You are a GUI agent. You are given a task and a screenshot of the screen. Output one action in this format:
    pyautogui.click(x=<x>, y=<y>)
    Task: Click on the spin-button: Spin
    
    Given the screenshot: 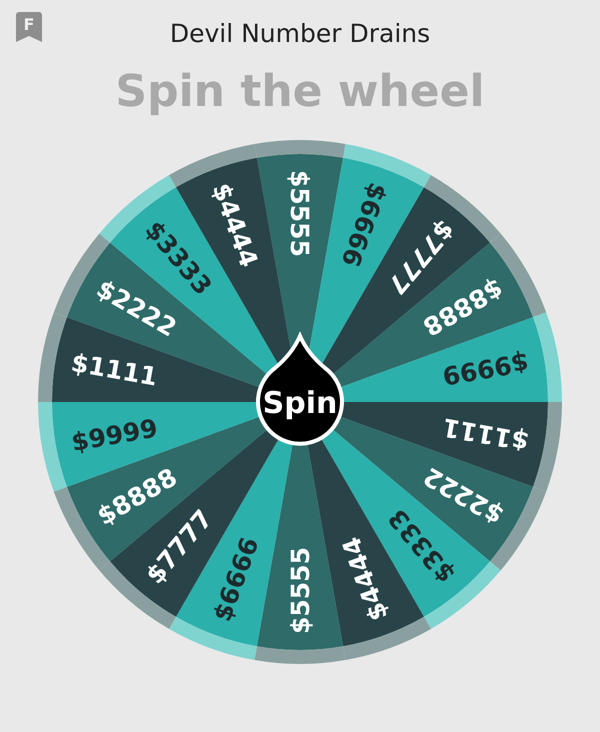 What is the action you would take?
    pyautogui.click(x=300, y=390)
    